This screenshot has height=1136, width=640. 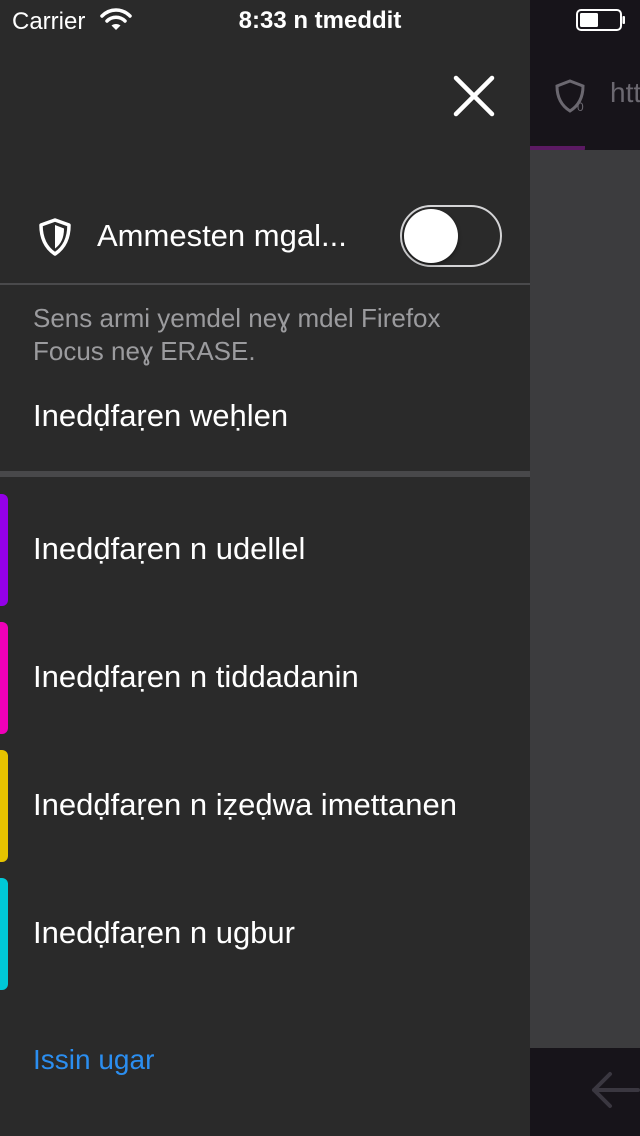 I want to click on status-bar: Carrier 8:33 n tmeddit, so click(x=320, y=20).